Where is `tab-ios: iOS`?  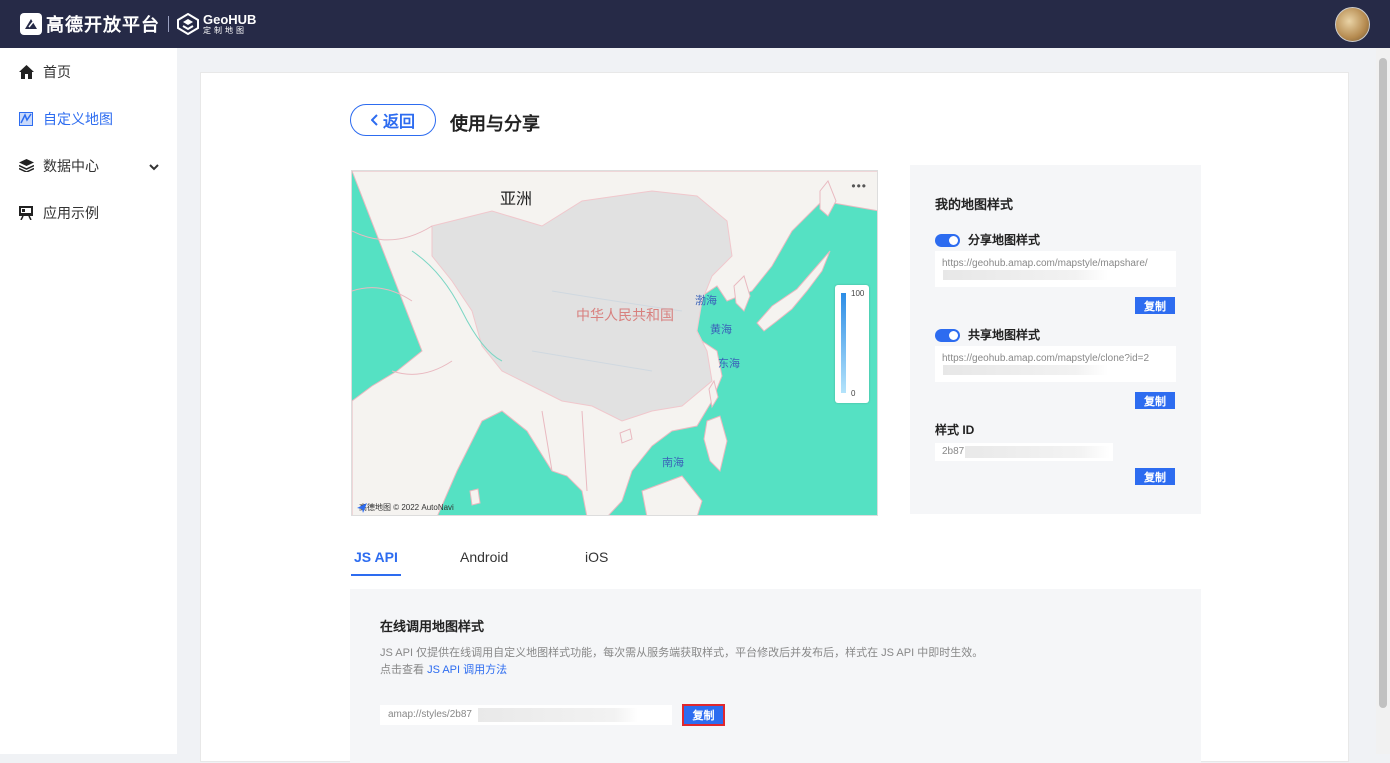
tab-ios: iOS is located at coordinates (596, 562).